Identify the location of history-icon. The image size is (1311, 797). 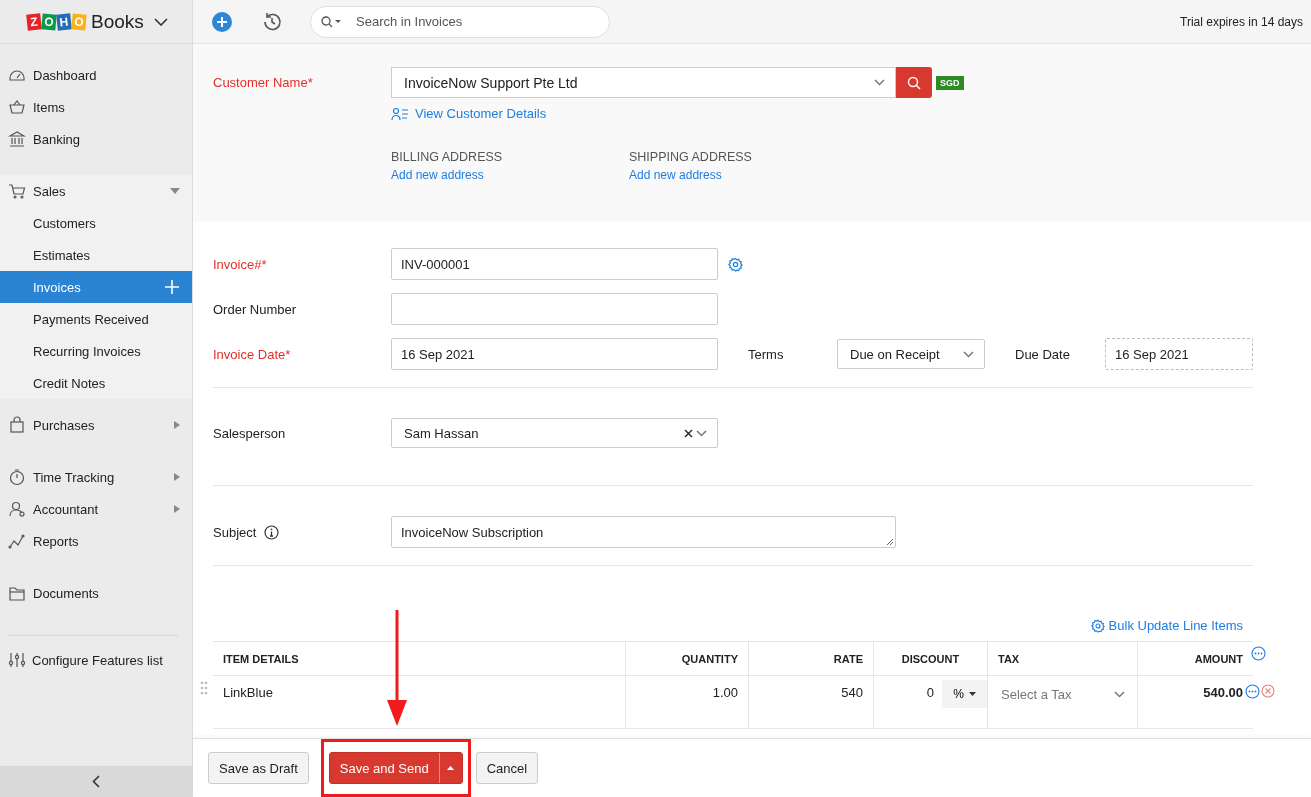
(272, 21).